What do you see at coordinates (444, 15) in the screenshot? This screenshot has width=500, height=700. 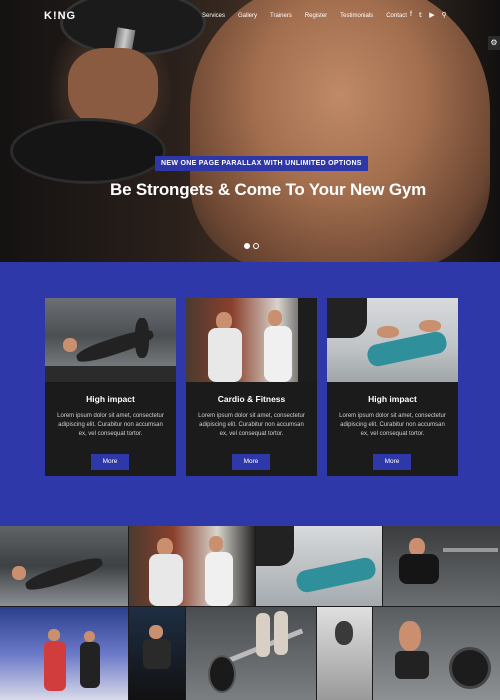 I see `search-icon: ⚲` at bounding box center [444, 15].